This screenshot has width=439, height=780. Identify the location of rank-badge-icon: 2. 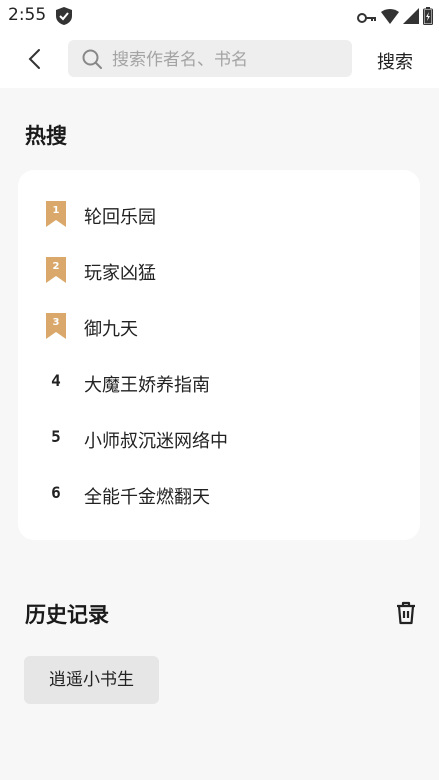
(56, 272).